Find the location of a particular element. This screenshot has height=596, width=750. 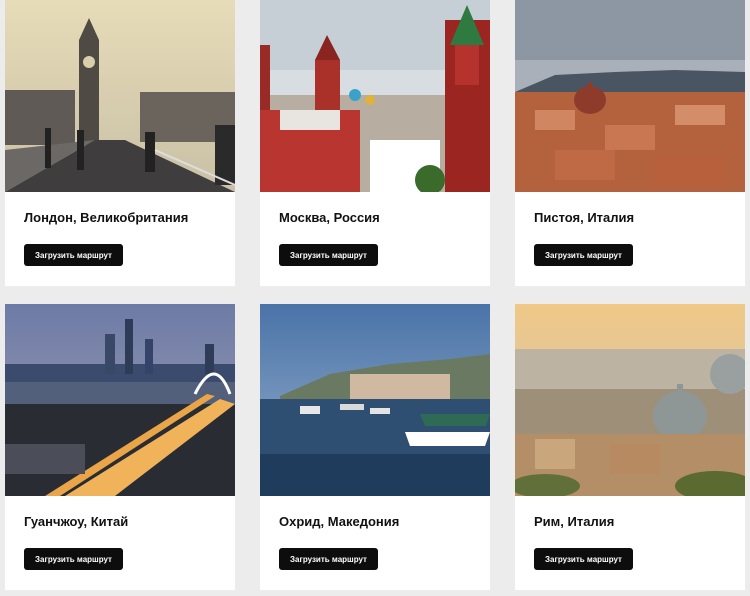

london-image is located at coordinates (120, 96).